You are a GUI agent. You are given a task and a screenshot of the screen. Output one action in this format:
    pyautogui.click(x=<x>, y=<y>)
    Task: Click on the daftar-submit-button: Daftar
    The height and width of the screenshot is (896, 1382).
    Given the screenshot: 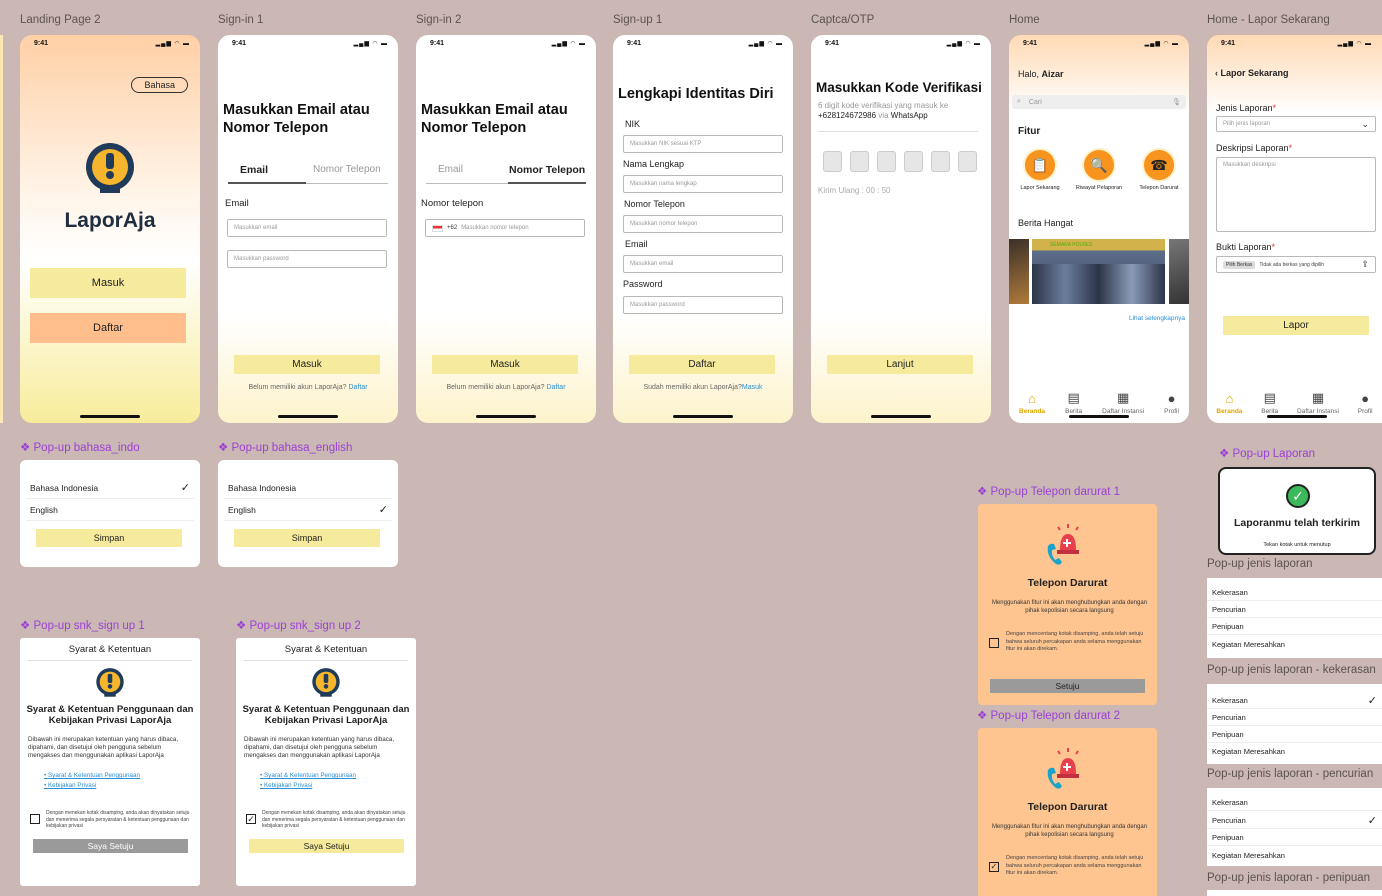 What is the action you would take?
    pyautogui.click(x=702, y=364)
    